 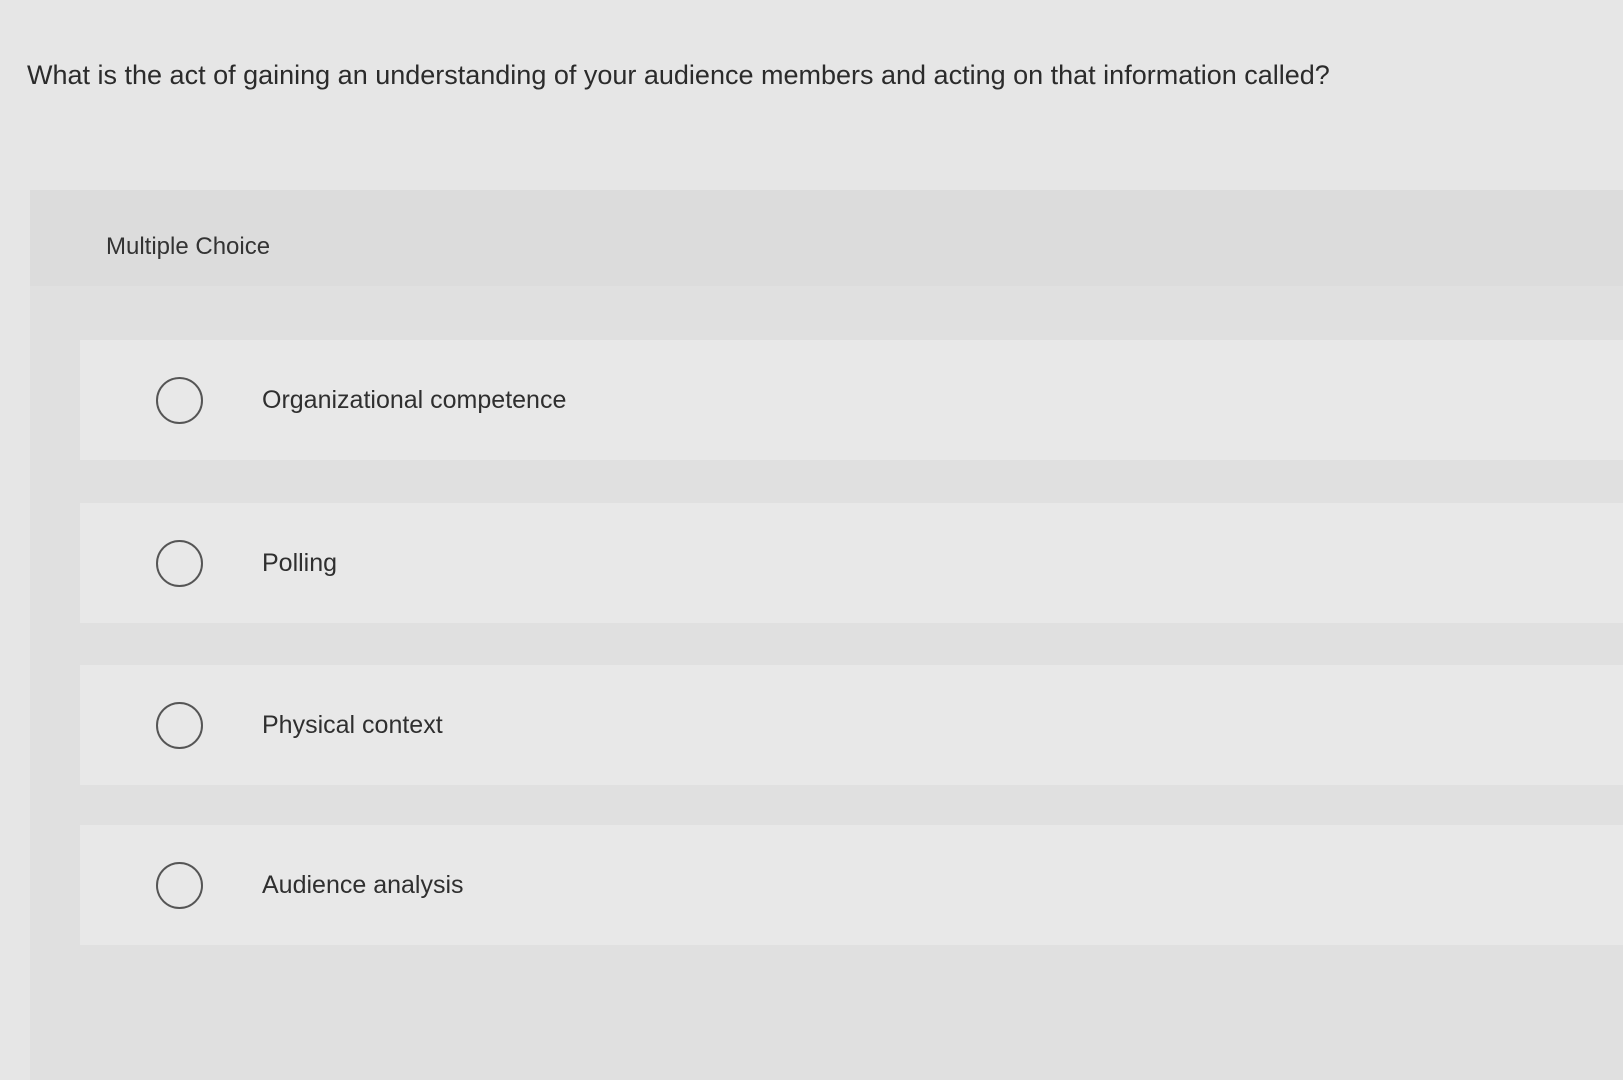 What do you see at coordinates (352, 725) in the screenshot?
I see `option-label: Physical context` at bounding box center [352, 725].